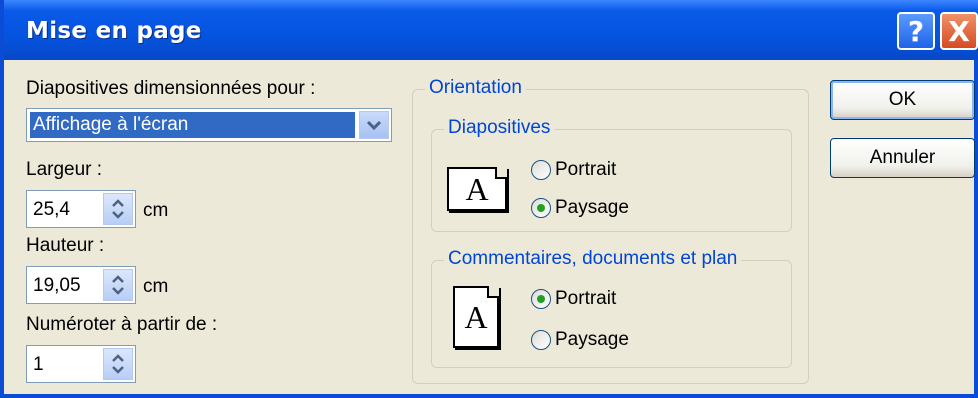  Describe the element at coordinates (38, 365) in the screenshot. I see `number-from-value: 1` at that location.